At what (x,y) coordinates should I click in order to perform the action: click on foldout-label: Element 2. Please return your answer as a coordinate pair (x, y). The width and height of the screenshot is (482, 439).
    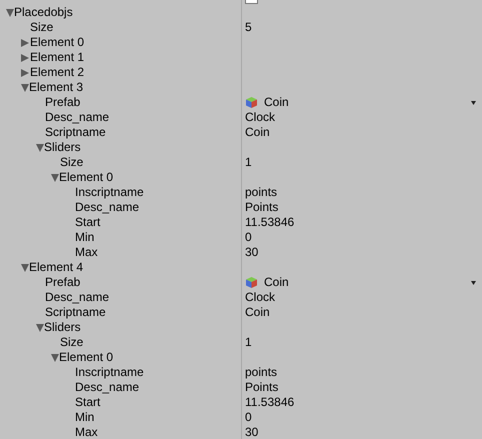
    Looking at the image, I should click on (57, 72).